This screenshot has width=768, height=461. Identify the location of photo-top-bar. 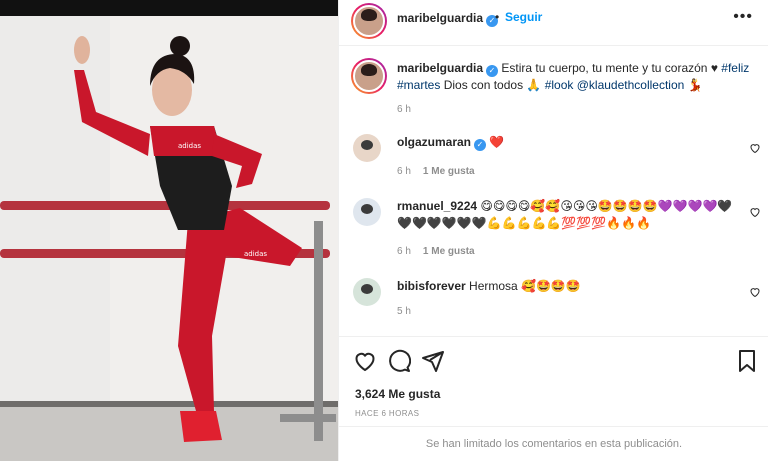
(169, 8).